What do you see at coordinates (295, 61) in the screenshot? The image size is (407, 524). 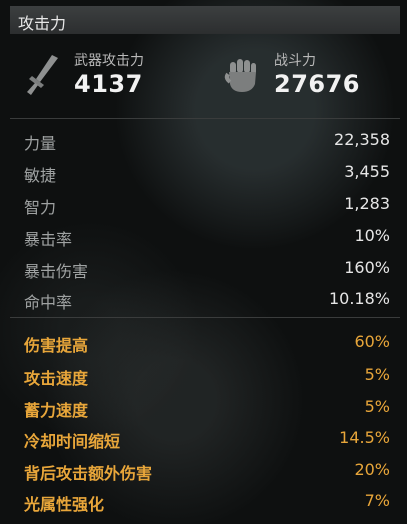 I see `combat-power-label: 战斗力` at bounding box center [295, 61].